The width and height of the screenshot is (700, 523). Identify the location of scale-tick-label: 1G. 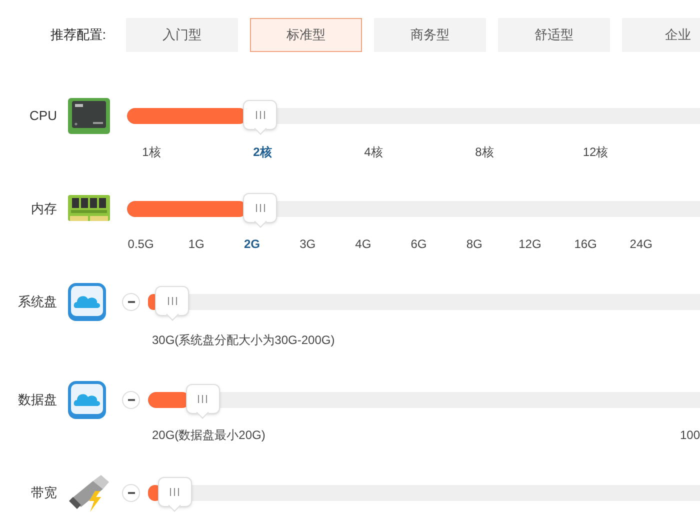
(196, 244).